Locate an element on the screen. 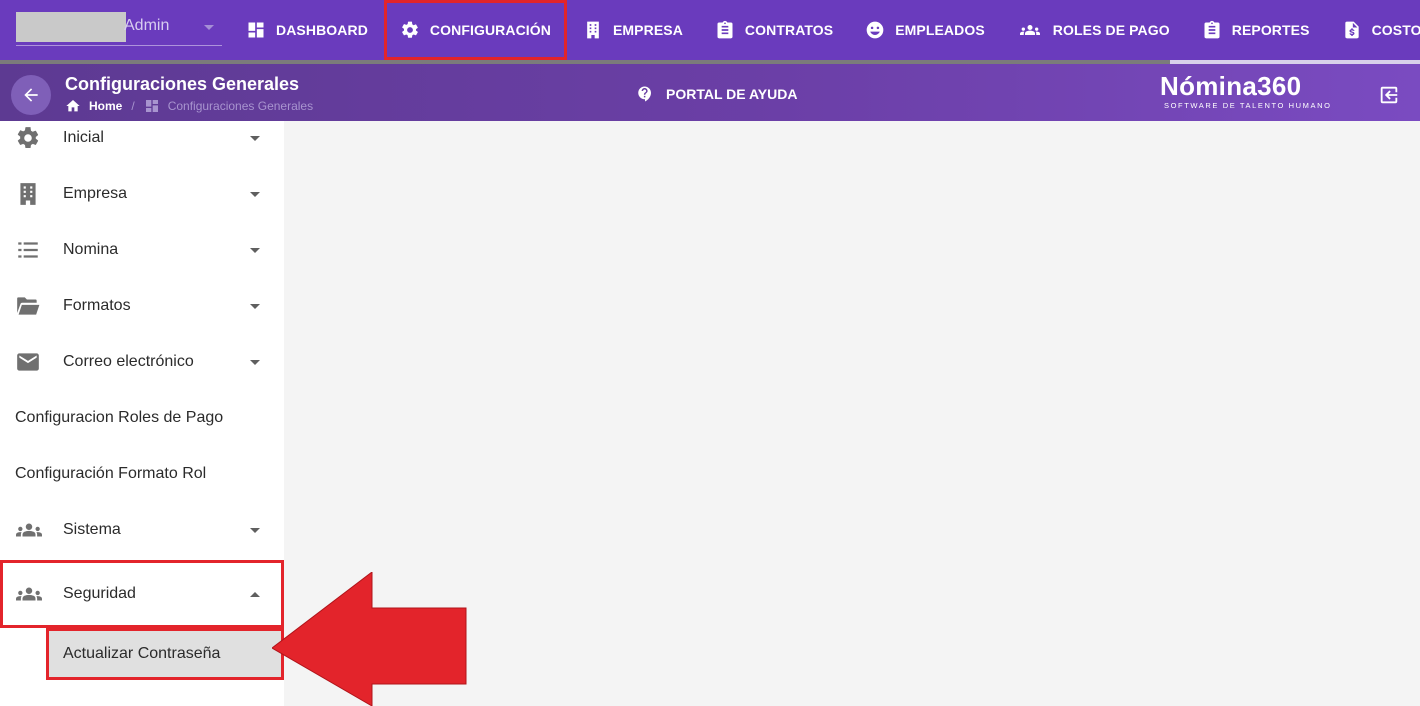 This screenshot has height=706, width=1420. list-icon is located at coordinates (28, 250).